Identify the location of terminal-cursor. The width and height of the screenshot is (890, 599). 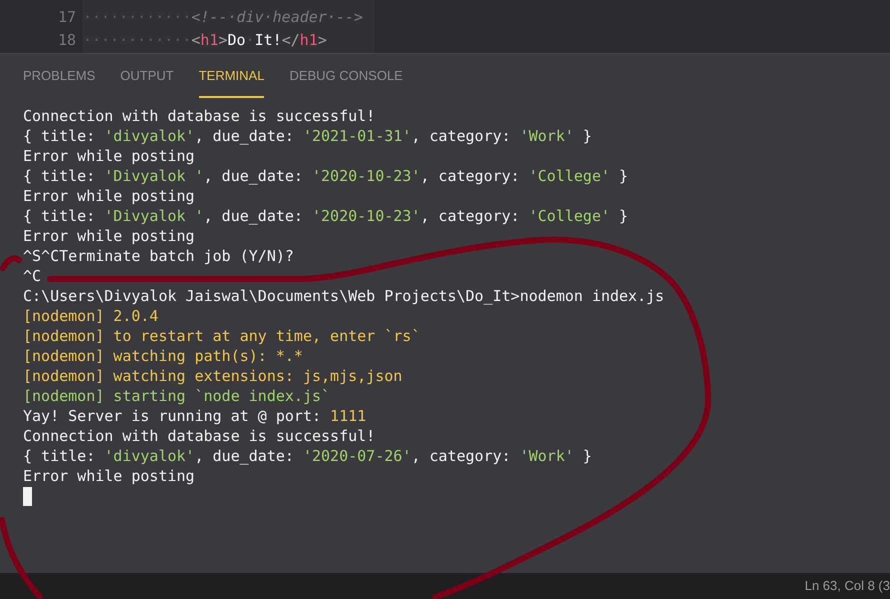
(27, 496).